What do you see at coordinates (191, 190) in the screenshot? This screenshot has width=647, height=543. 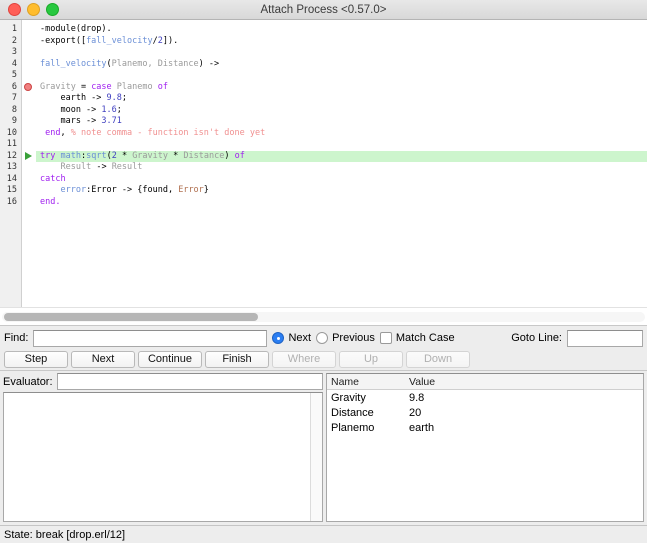 I see `code-token: Error` at bounding box center [191, 190].